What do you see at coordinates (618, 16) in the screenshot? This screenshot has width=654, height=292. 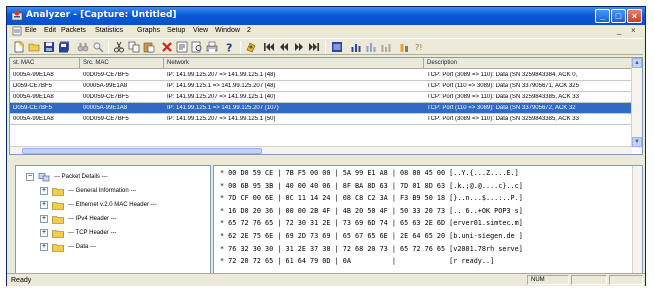 I see `maximize-button: □` at bounding box center [618, 16].